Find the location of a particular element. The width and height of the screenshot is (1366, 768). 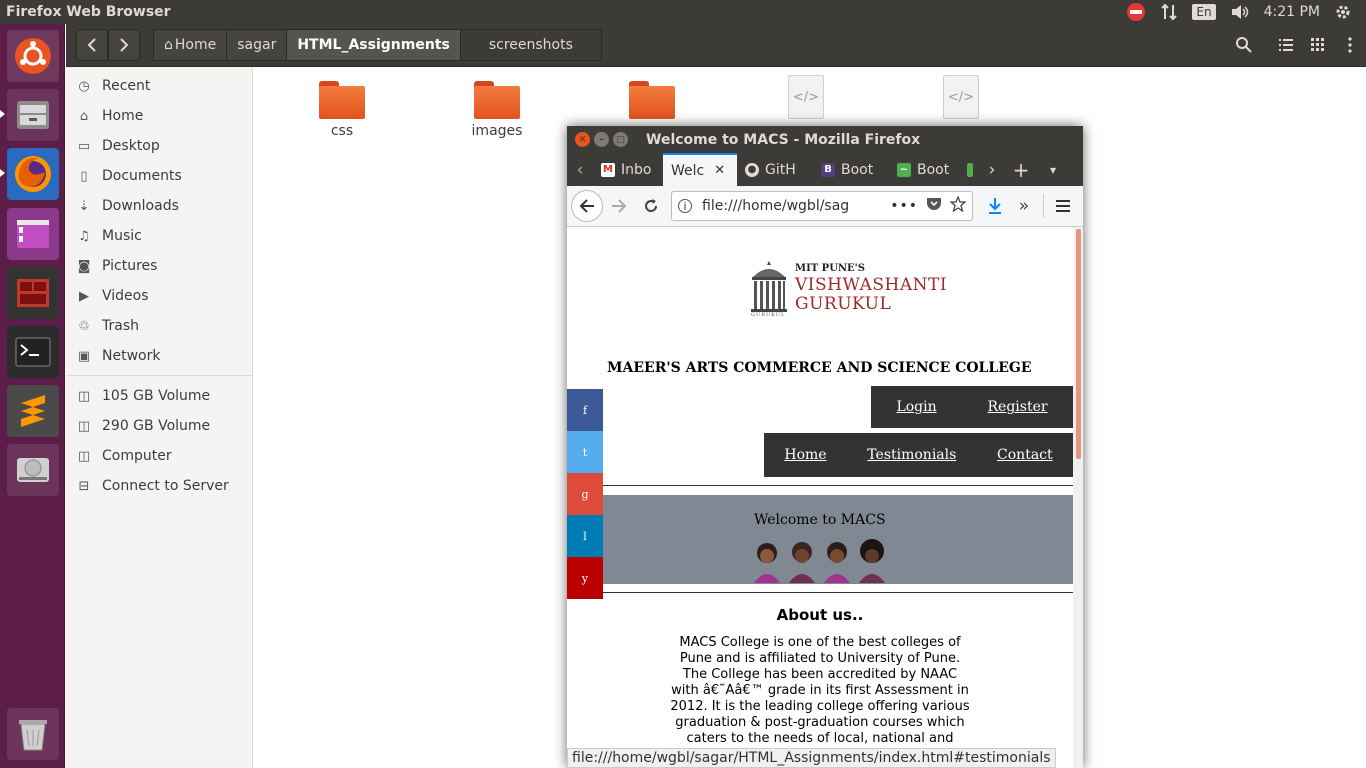

bootstrap-icon: B is located at coordinates (828, 169).